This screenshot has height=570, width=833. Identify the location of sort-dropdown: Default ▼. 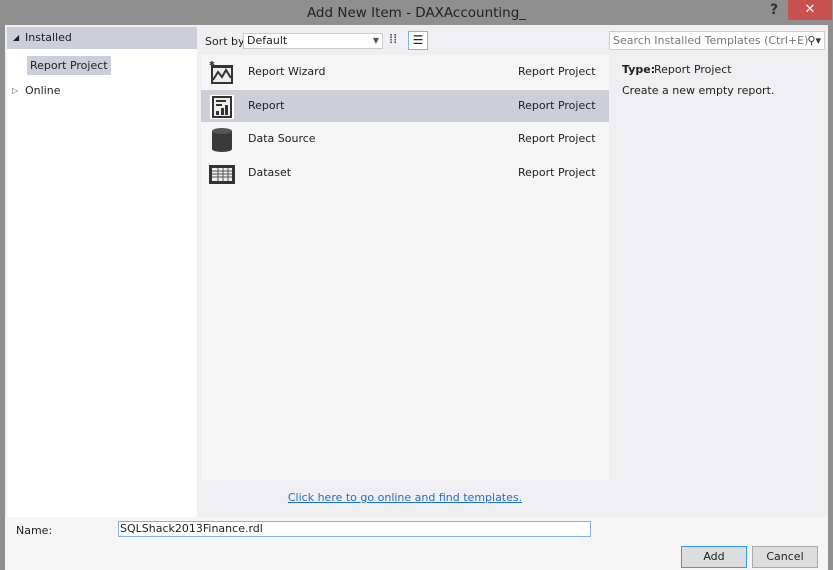
(313, 41).